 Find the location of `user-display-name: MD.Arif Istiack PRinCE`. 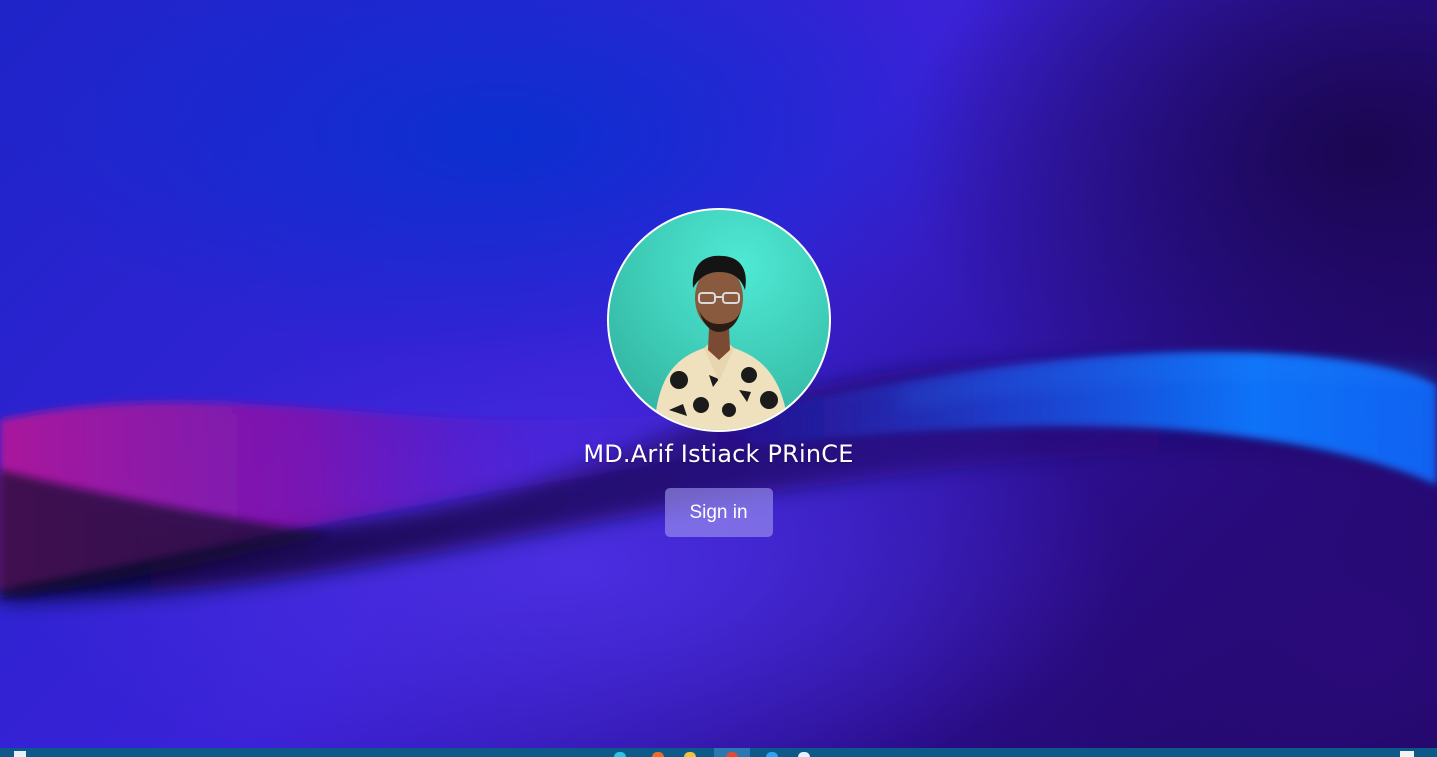

user-display-name: MD.Arif Istiack PRinCE is located at coordinates (718, 454).